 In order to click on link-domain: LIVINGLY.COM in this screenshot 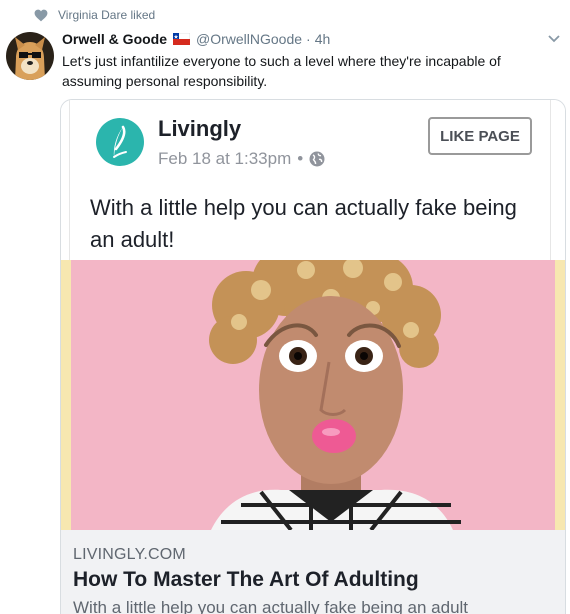, I will do `click(129, 554)`.